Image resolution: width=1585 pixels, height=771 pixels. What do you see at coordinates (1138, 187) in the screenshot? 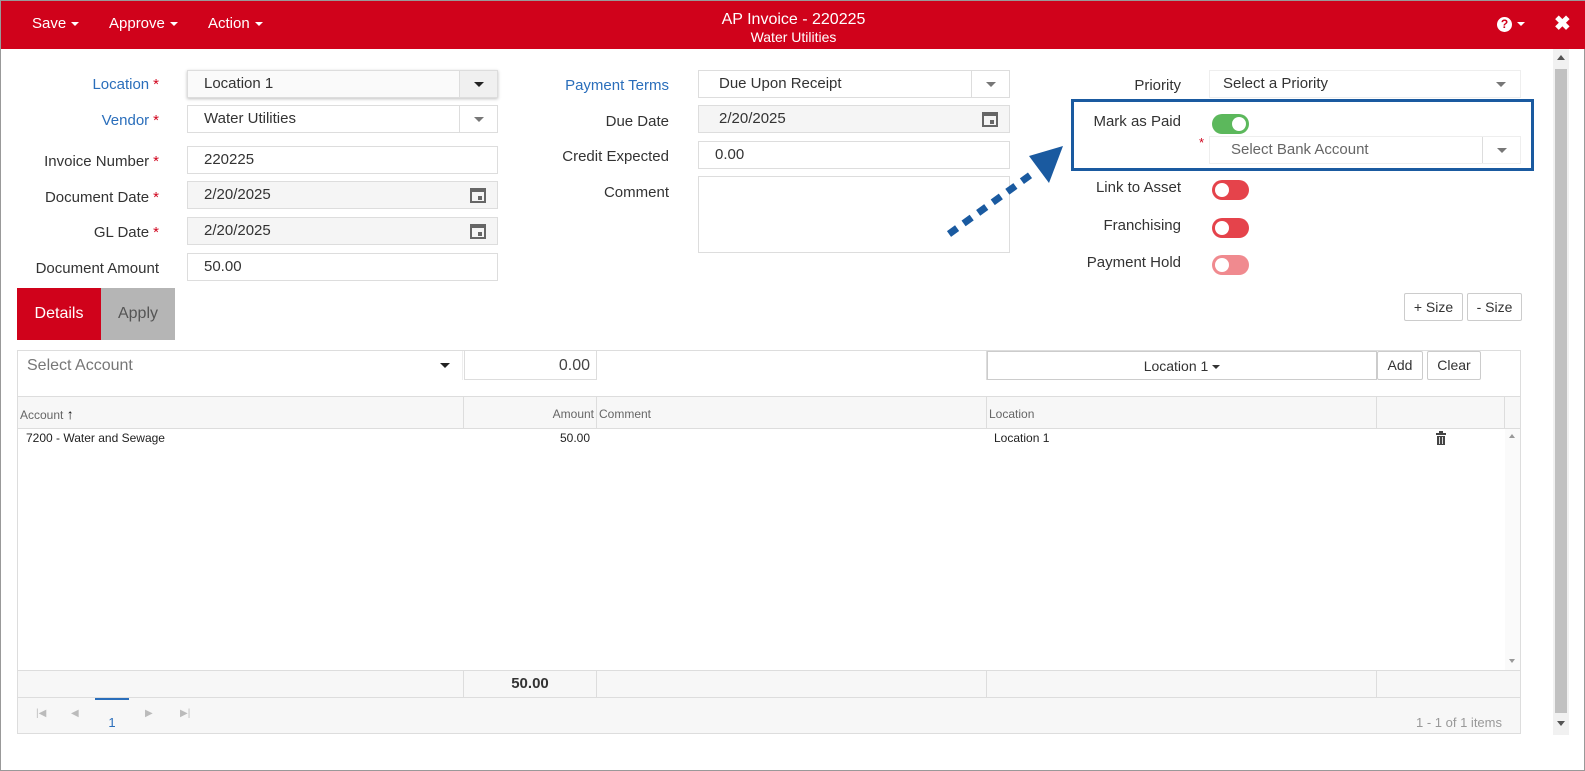
I see `link-to-asset-label: Link to Asset` at bounding box center [1138, 187].